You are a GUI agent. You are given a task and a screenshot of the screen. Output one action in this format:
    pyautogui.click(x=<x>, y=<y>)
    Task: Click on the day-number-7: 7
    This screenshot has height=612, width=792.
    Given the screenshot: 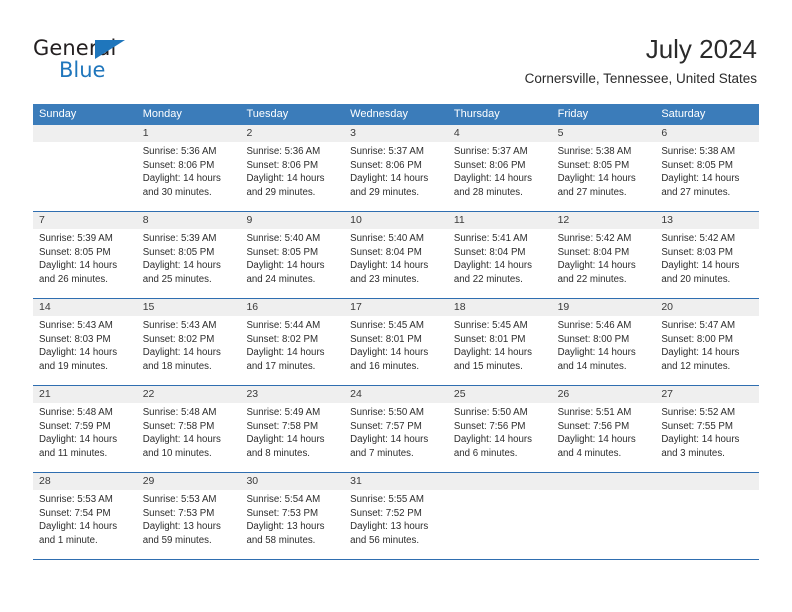 What is the action you would take?
    pyautogui.click(x=85, y=220)
    